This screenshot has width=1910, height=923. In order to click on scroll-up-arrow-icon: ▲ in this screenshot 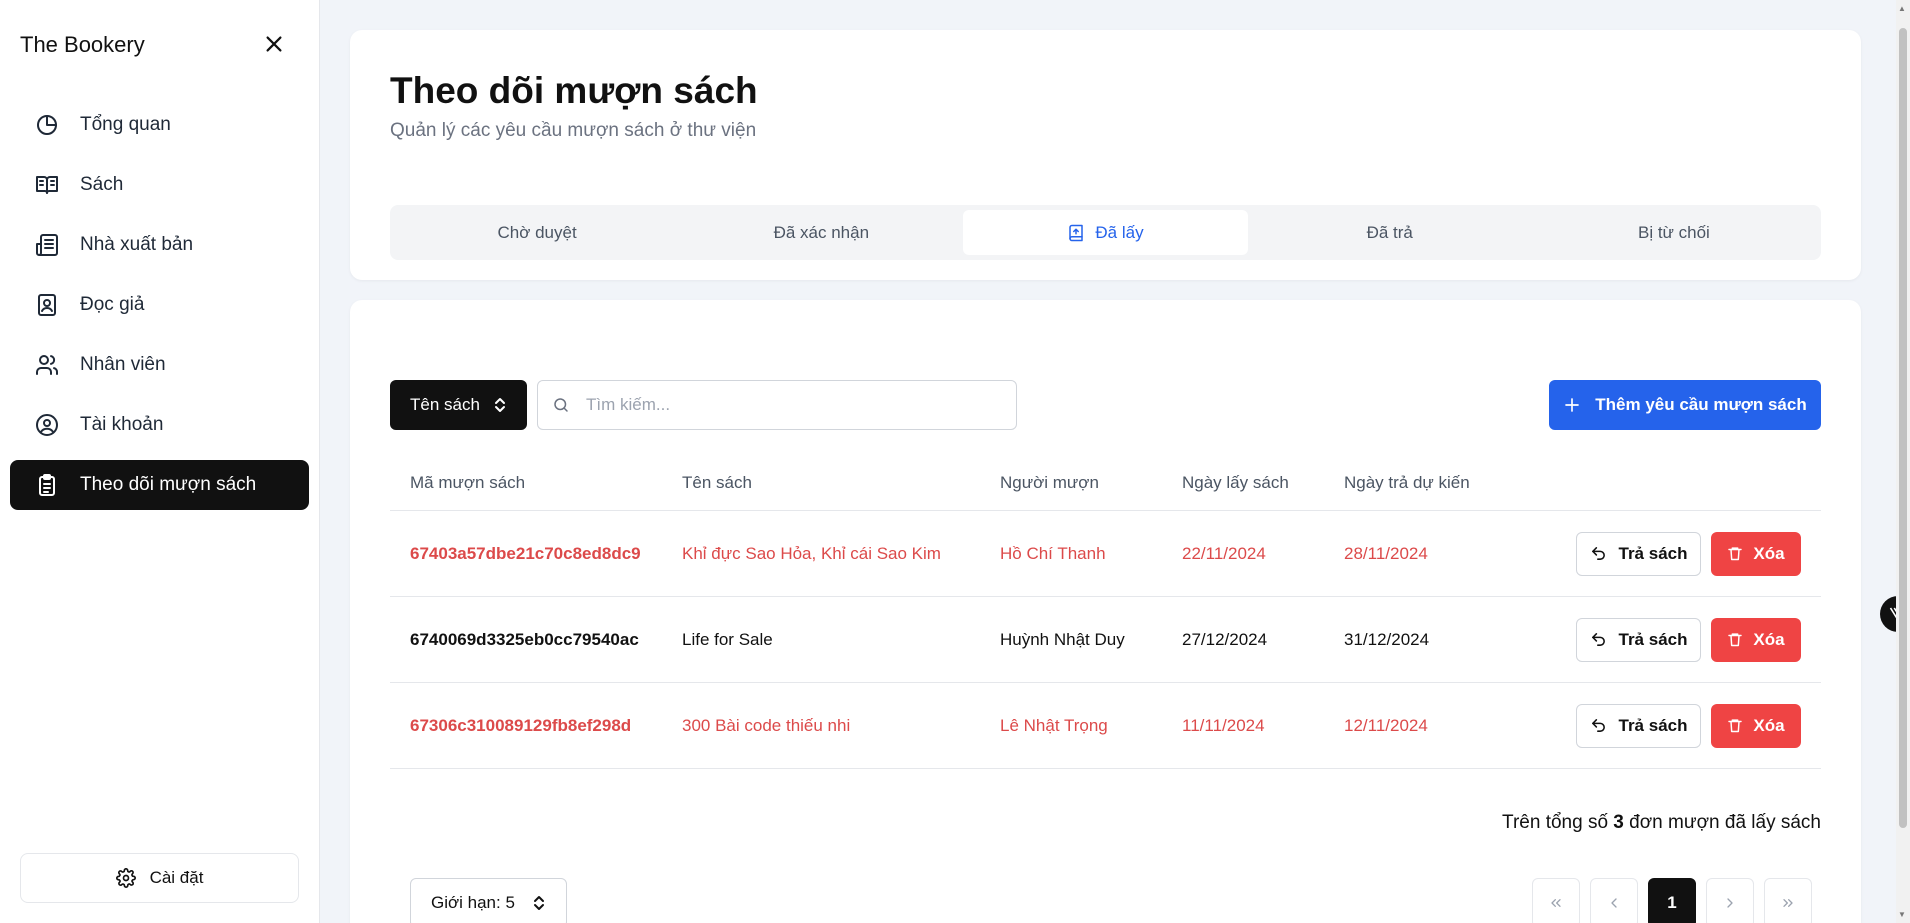, I will do `click(1902, 8)`.